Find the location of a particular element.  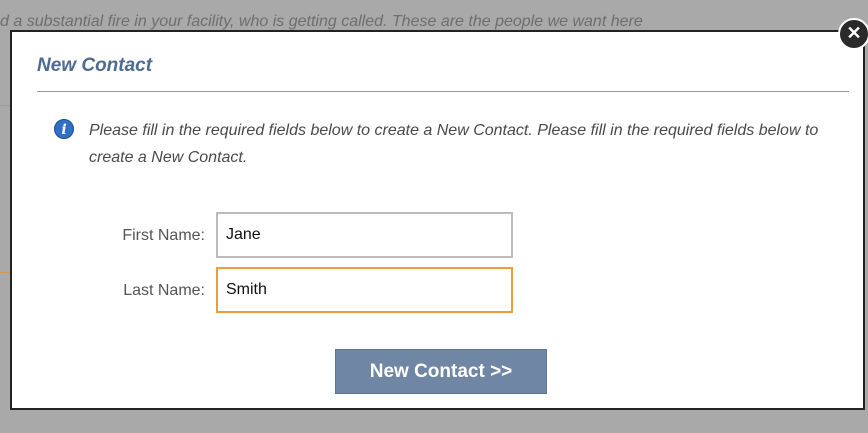

title-divider is located at coordinates (443, 91).